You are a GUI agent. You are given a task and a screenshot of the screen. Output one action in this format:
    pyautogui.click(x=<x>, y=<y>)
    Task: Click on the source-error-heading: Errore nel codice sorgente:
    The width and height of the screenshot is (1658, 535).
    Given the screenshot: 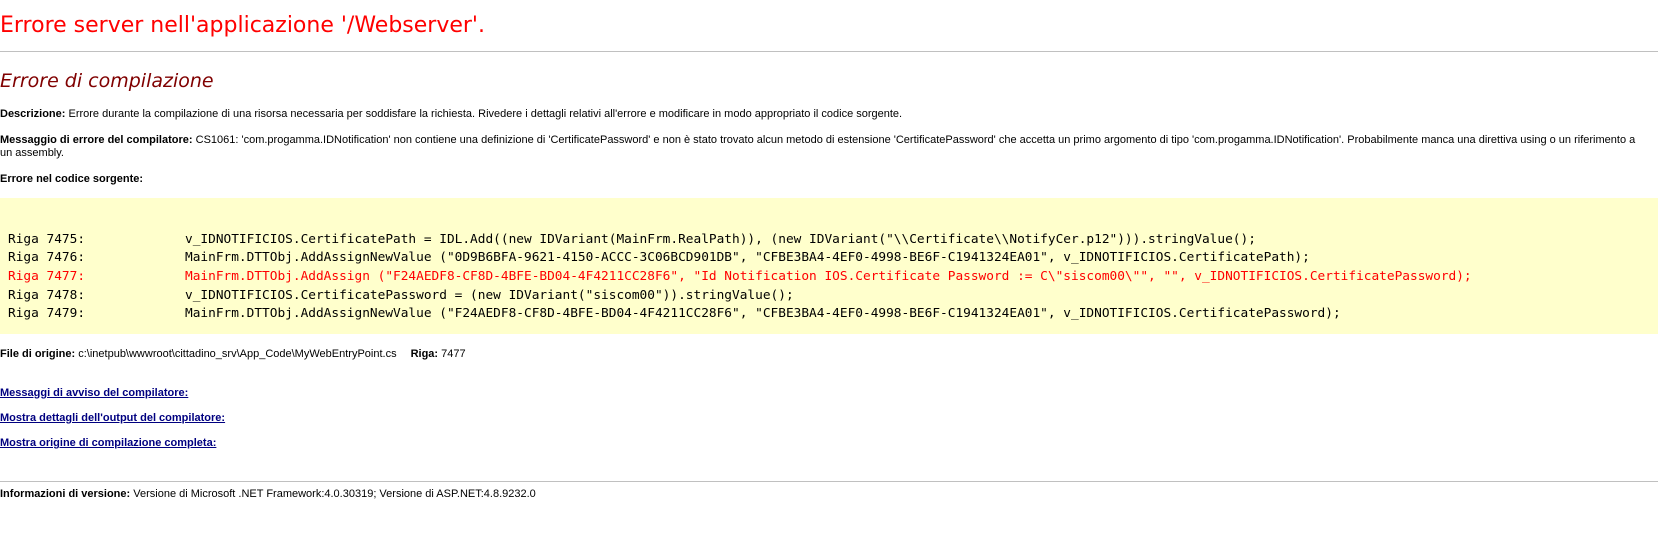 What is the action you would take?
    pyautogui.click(x=71, y=179)
    